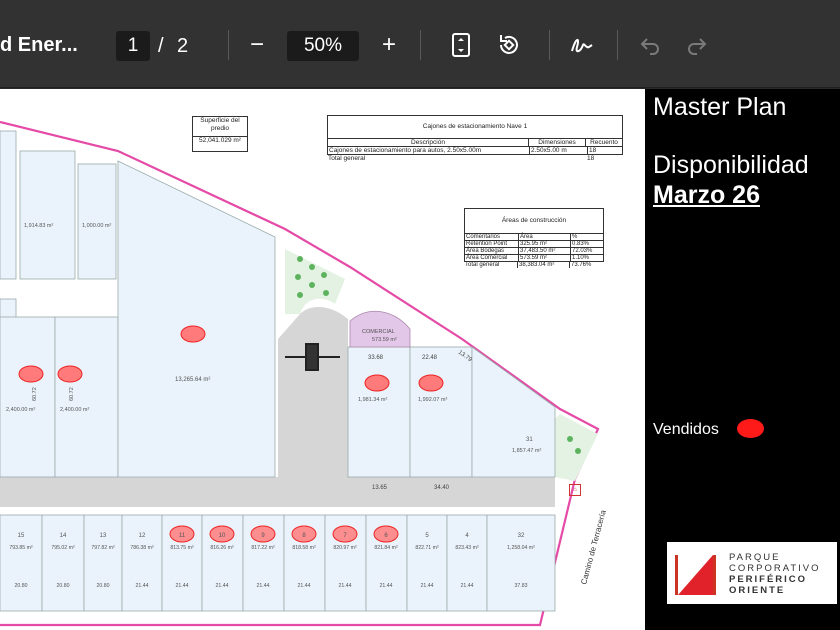 This screenshot has height=630, width=840. Describe the element at coordinates (222, 536) in the screenshot. I see `lot-number: 10` at that location.